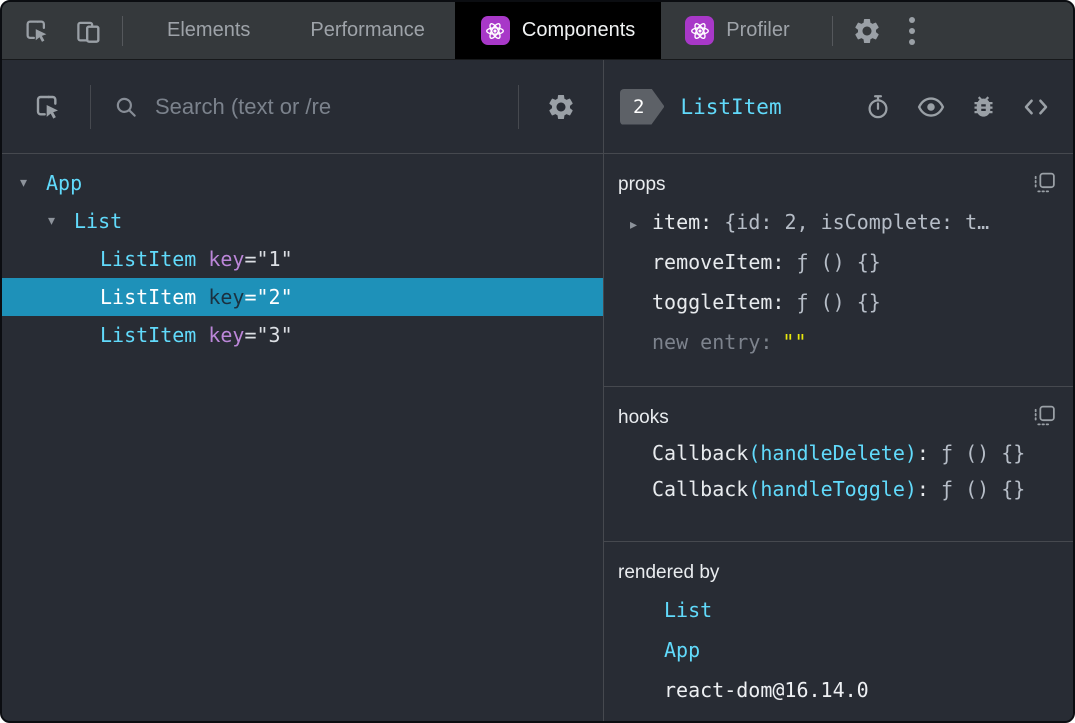 Image resolution: width=1075 pixels, height=723 pixels. I want to click on tab-label: Elements, so click(209, 30).